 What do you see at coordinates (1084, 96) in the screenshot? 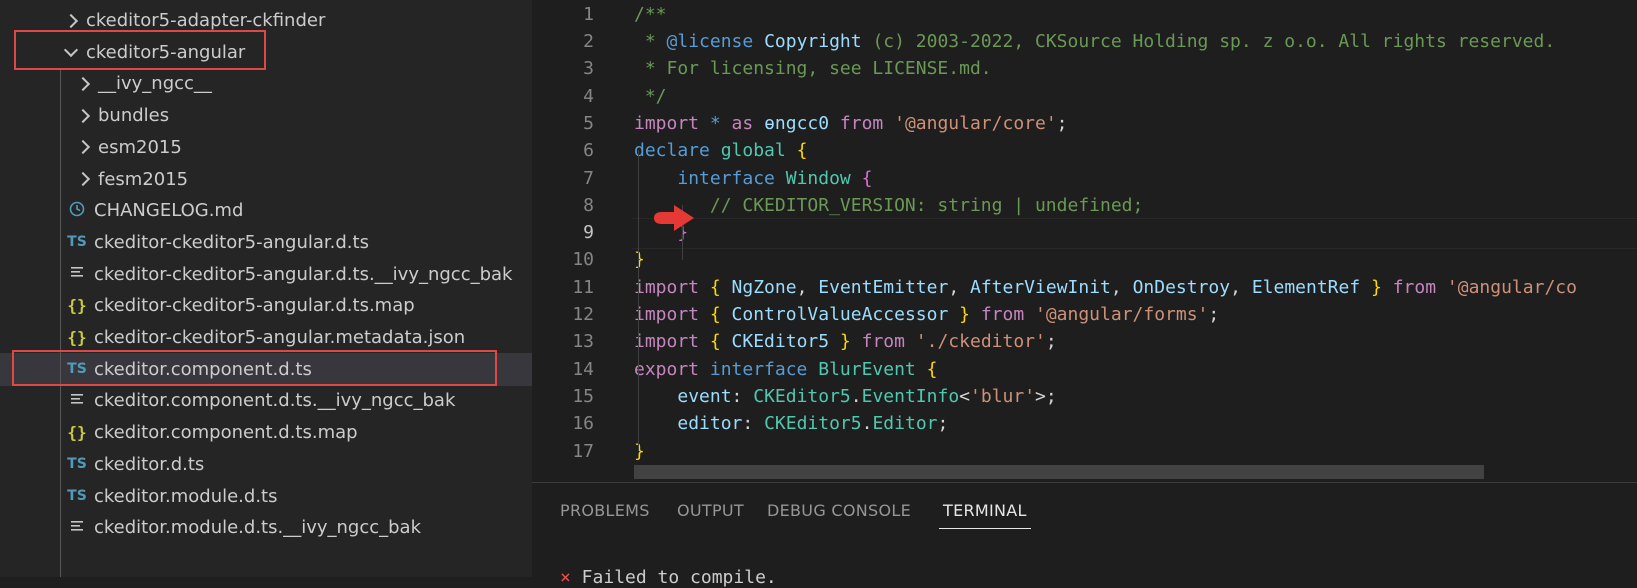
I see `code-line: 4 */` at bounding box center [1084, 96].